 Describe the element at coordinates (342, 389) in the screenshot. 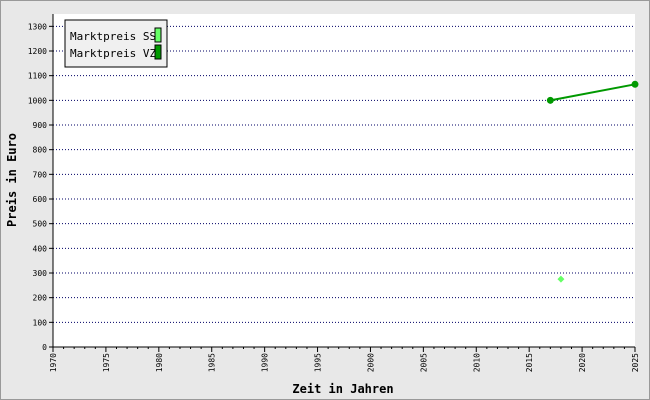

I see `x-axis-title: Zeit in Jahren` at that location.